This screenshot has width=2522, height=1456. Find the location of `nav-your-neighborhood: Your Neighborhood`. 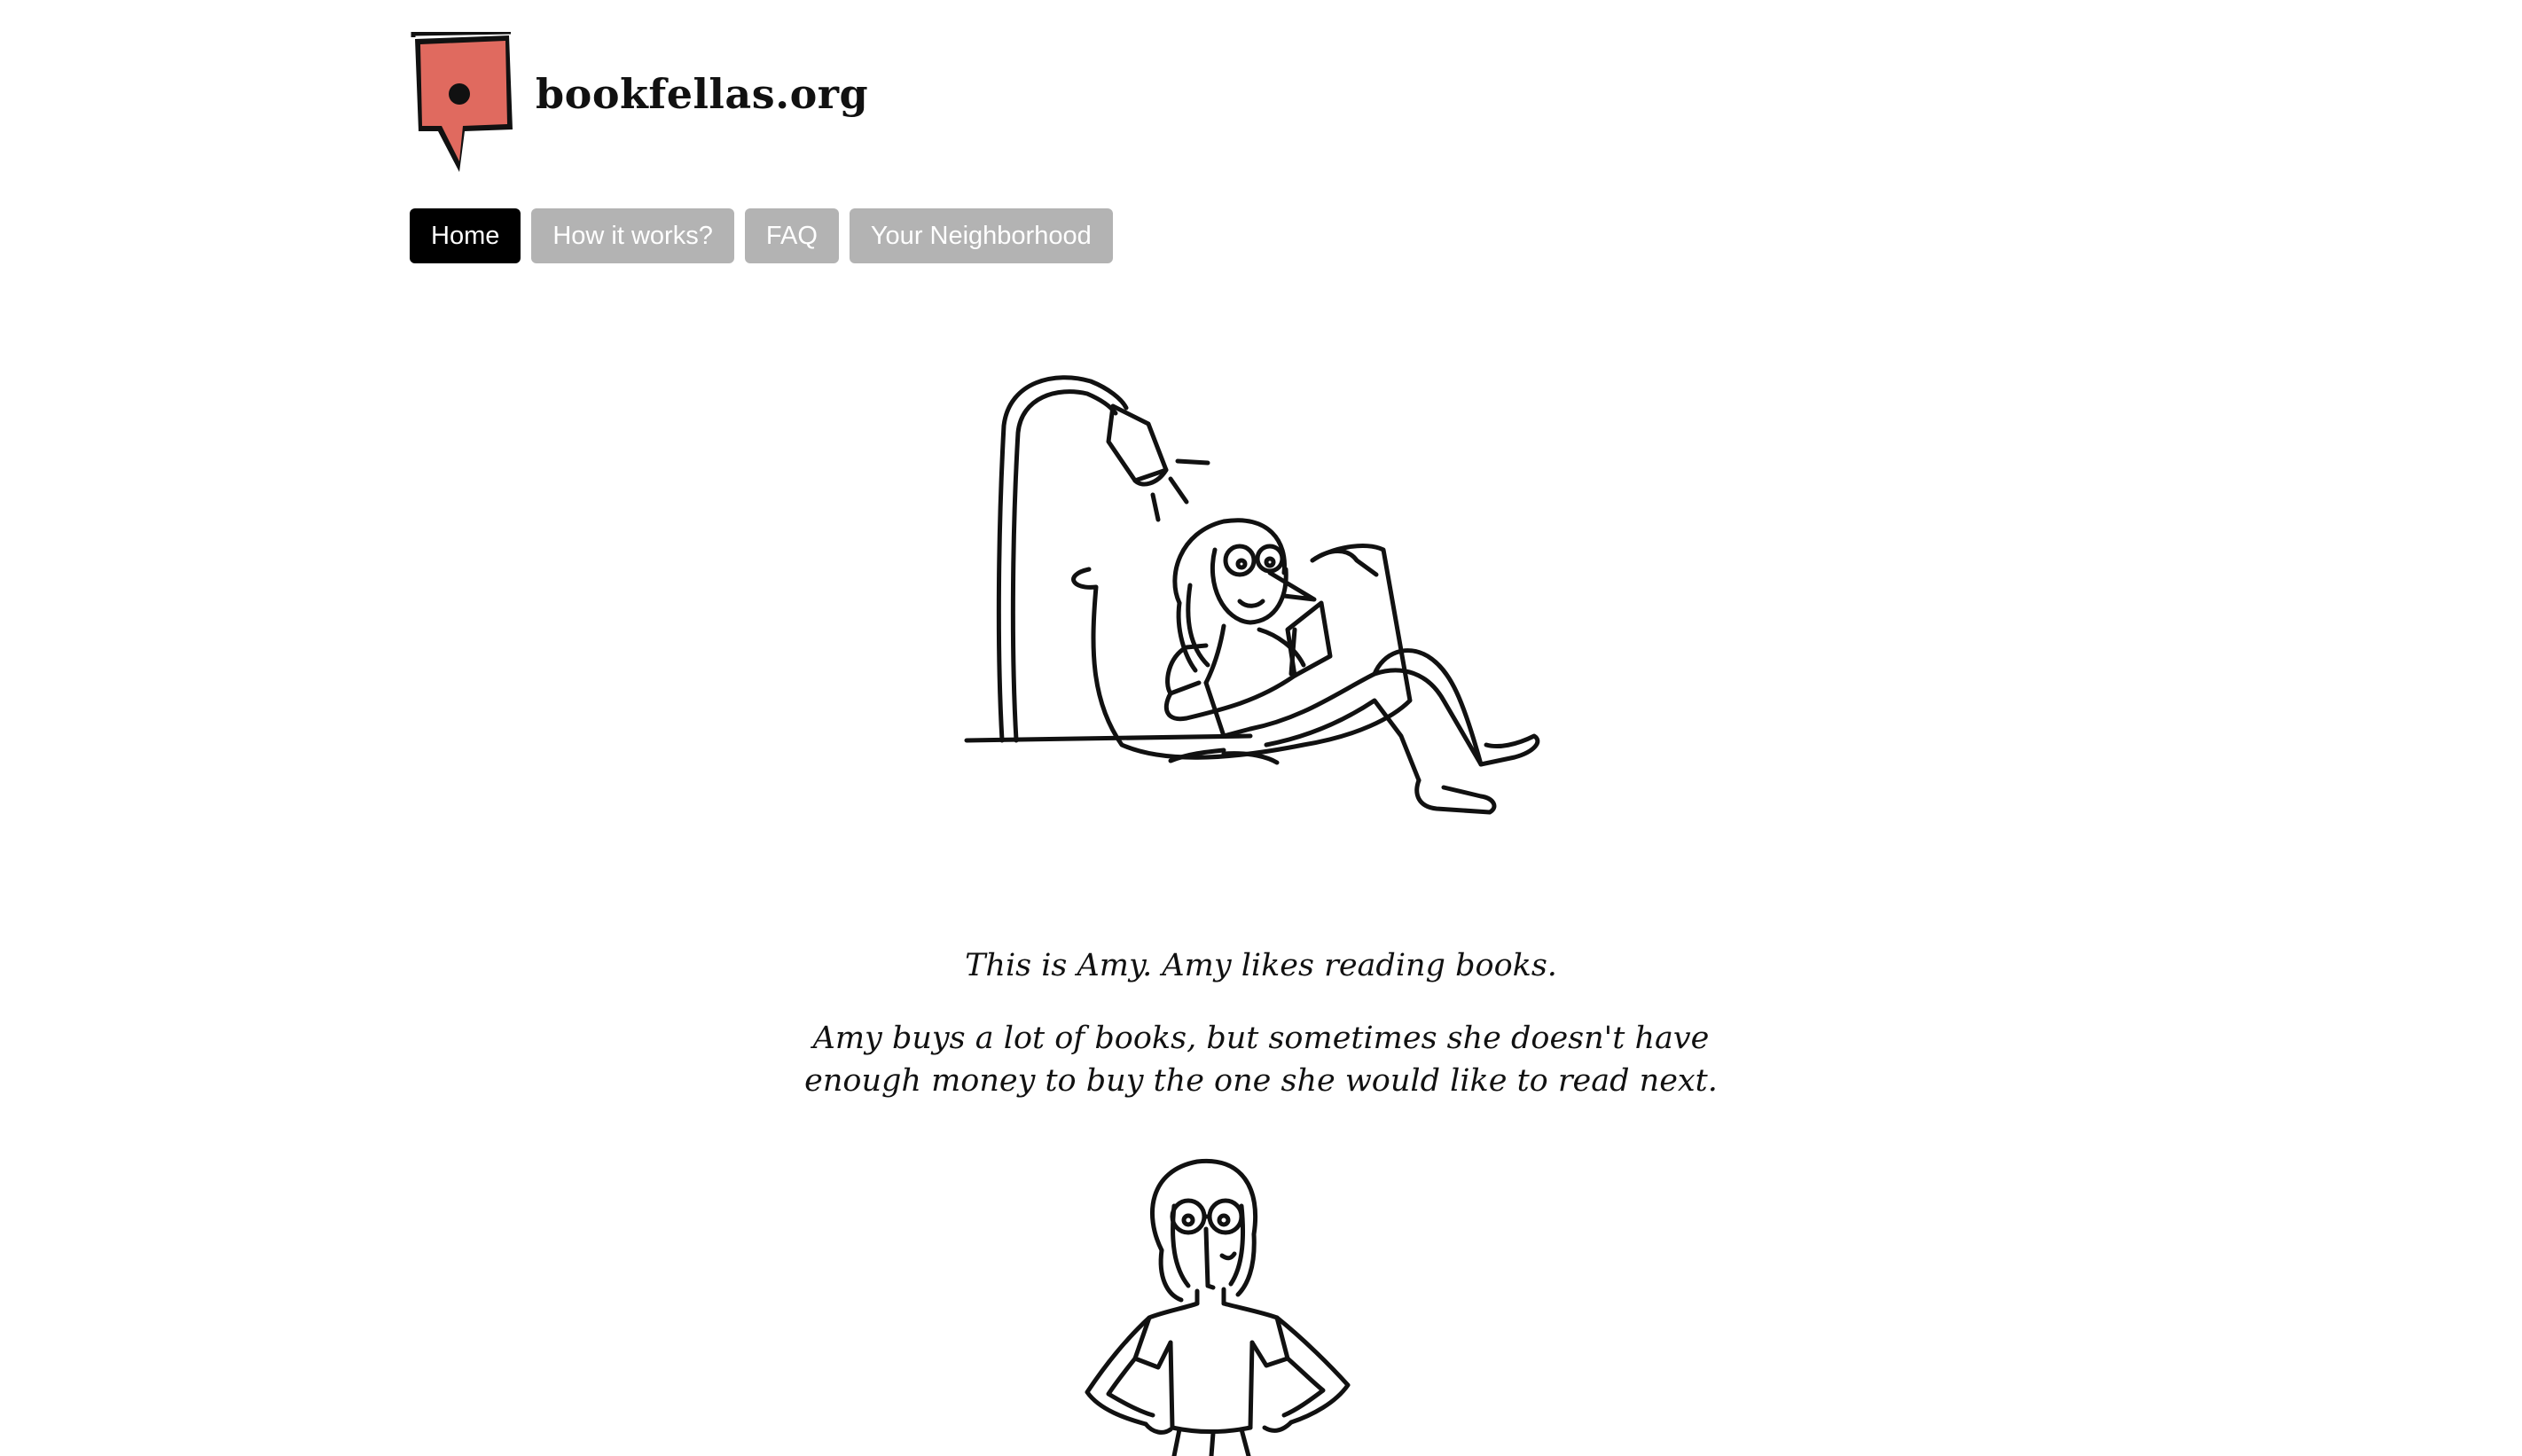

nav-your-neighborhood: Your Neighborhood is located at coordinates (981, 235).